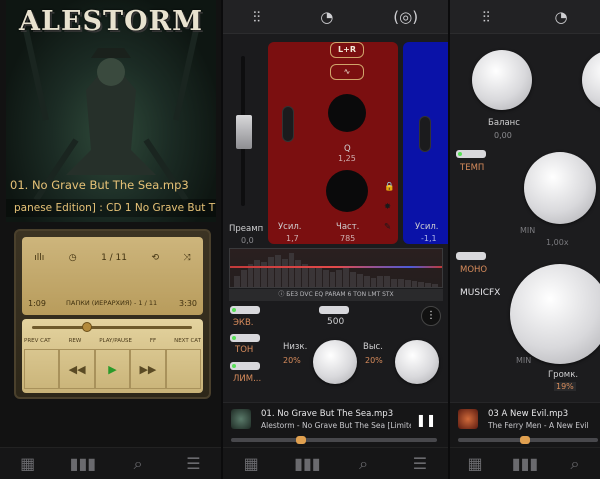 The image size is (600, 479). I want to click on eq-band-blue: Усил. -1,1, so click(425, 143).